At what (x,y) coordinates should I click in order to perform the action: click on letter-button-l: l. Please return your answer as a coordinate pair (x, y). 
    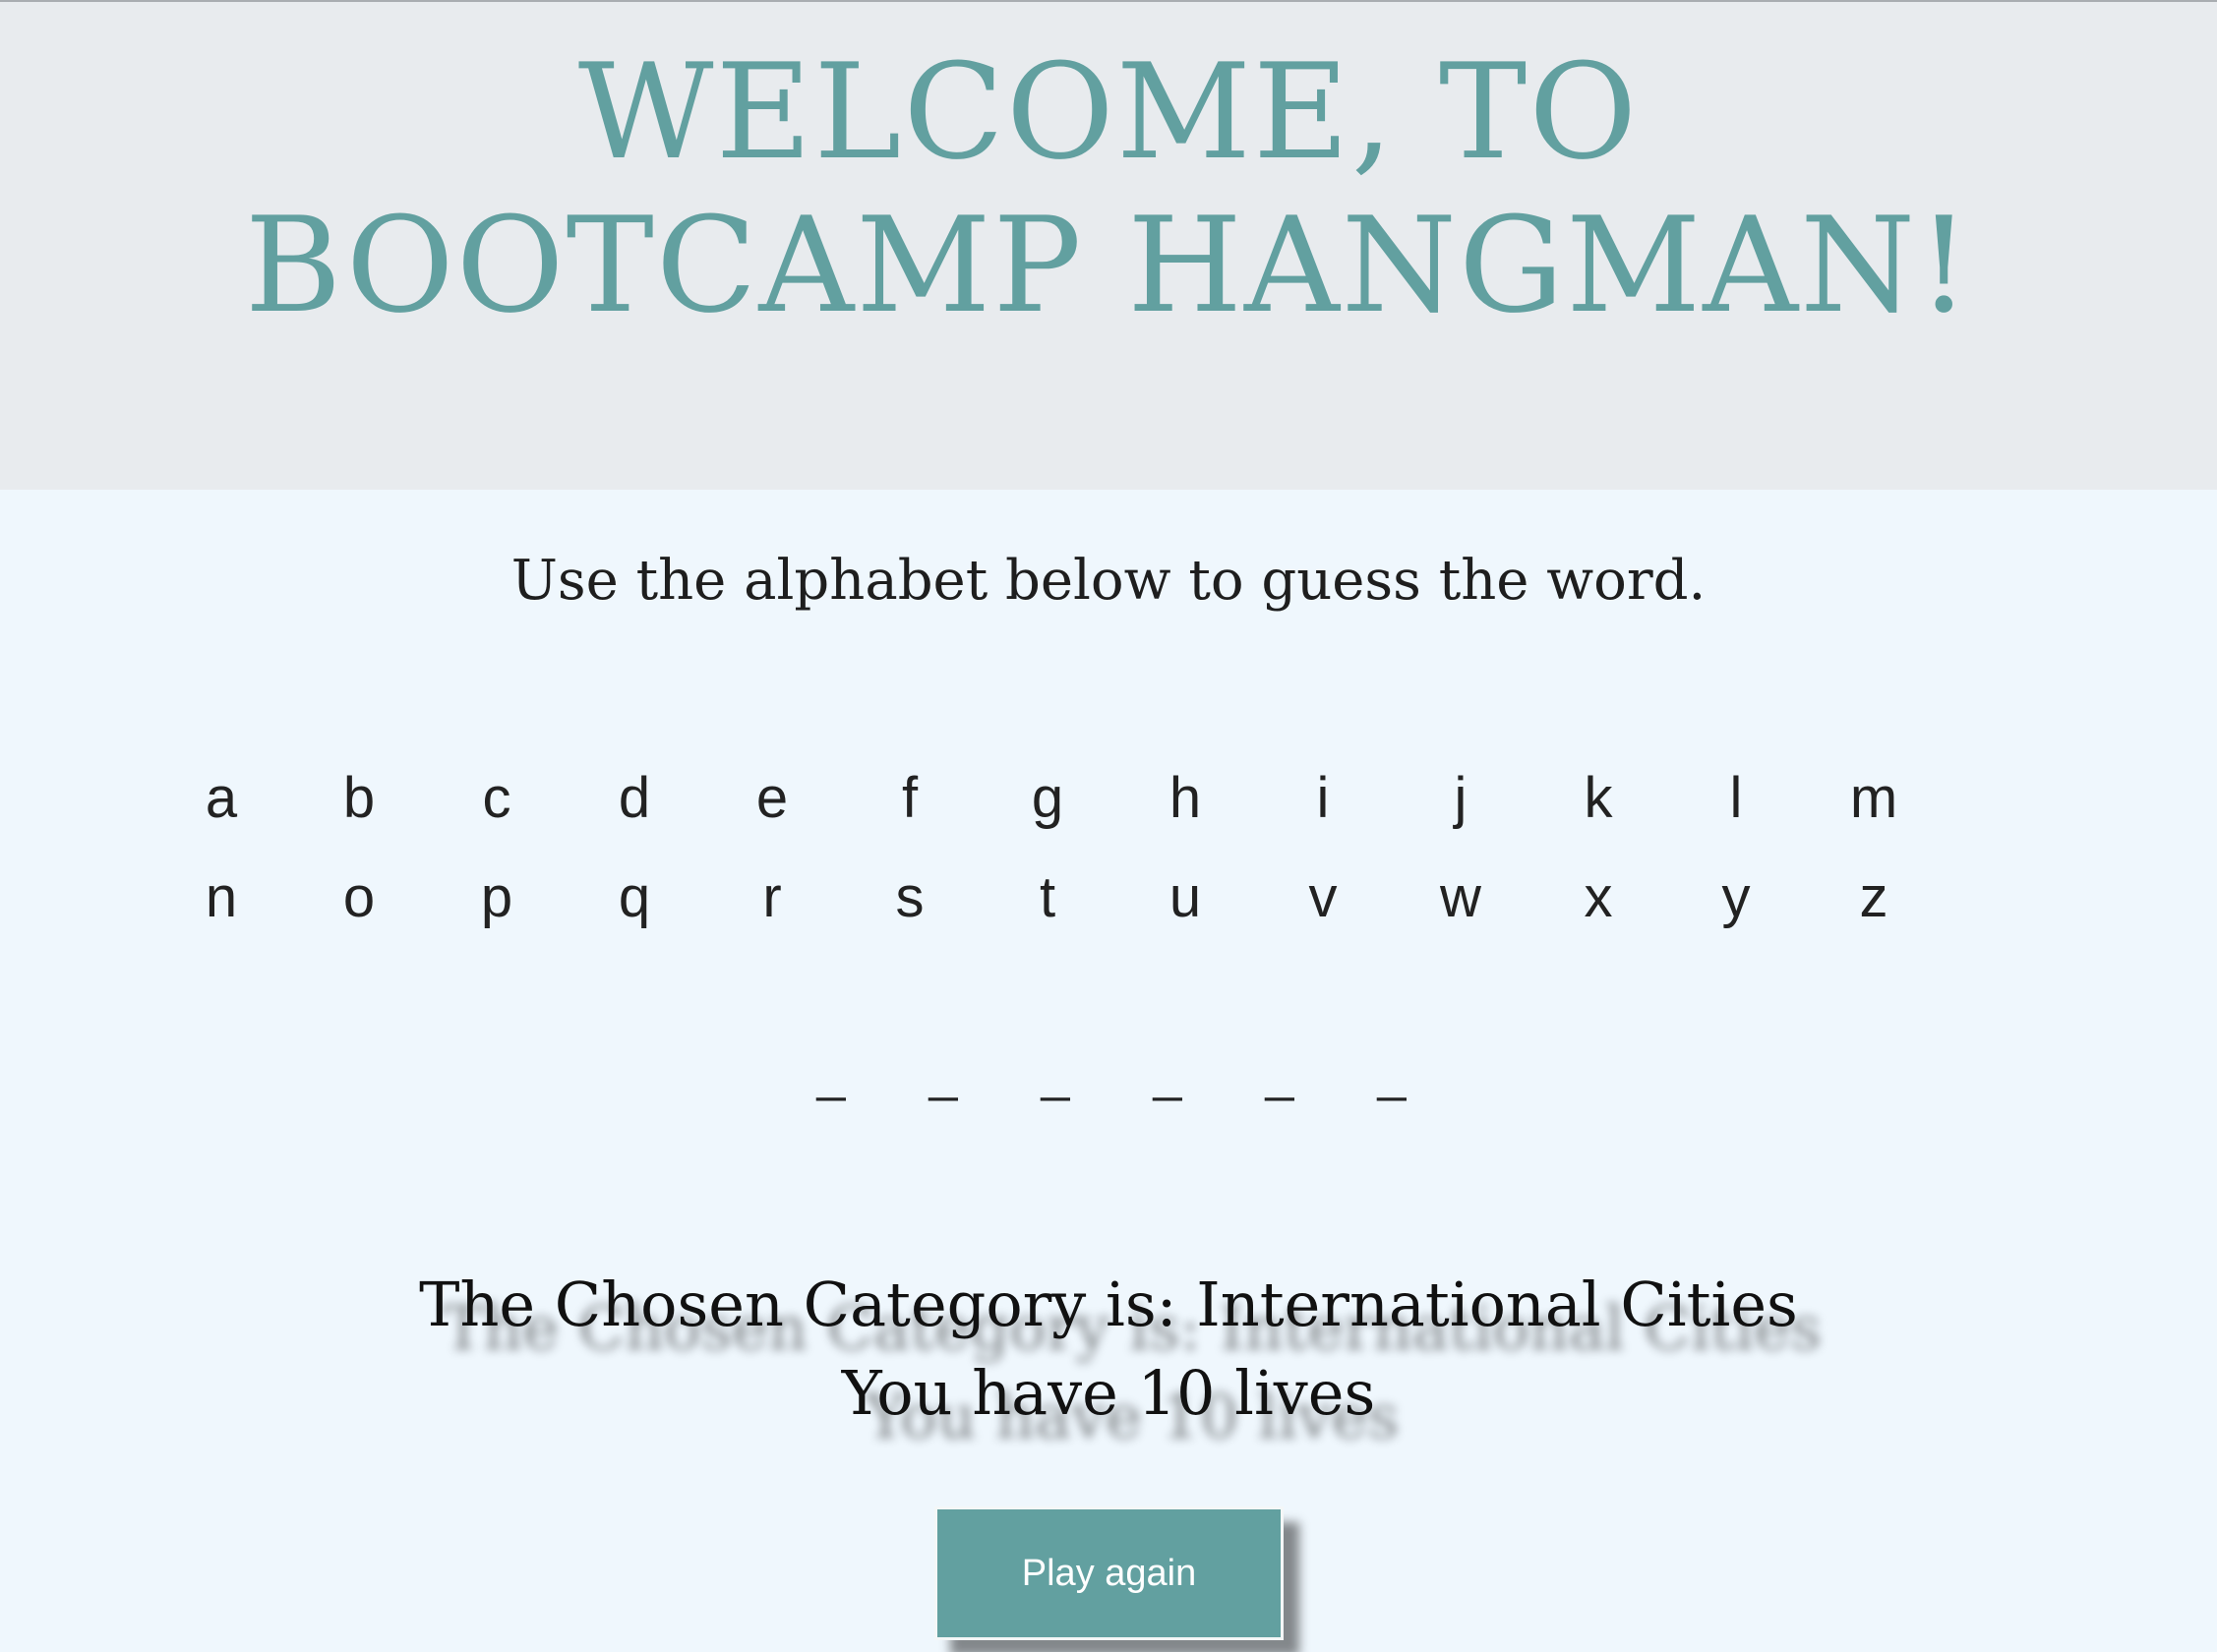
    Looking at the image, I should click on (1736, 805).